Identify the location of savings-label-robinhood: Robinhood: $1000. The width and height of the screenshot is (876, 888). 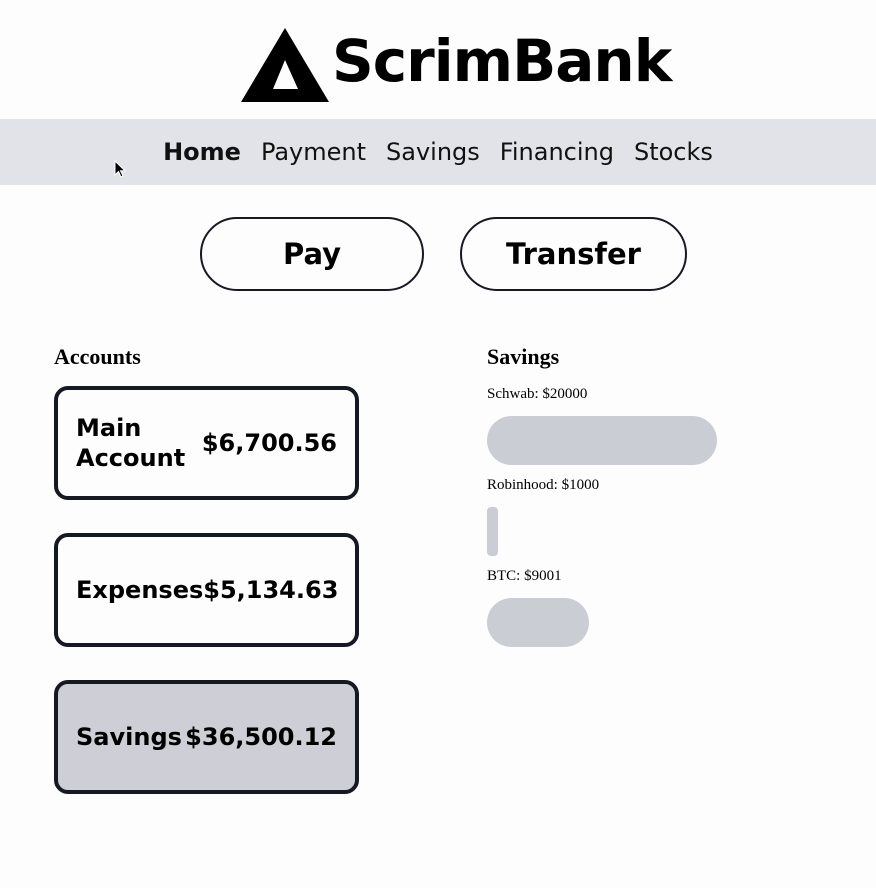
(543, 485).